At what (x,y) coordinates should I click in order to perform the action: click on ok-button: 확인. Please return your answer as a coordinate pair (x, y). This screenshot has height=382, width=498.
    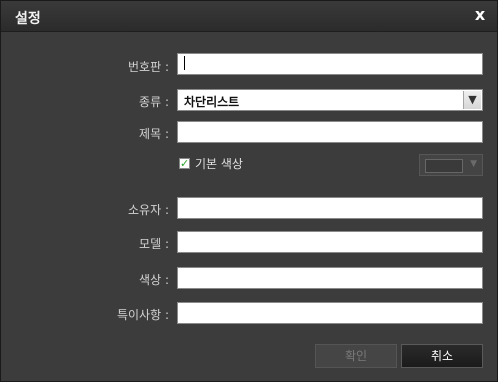
    Looking at the image, I should click on (356, 356).